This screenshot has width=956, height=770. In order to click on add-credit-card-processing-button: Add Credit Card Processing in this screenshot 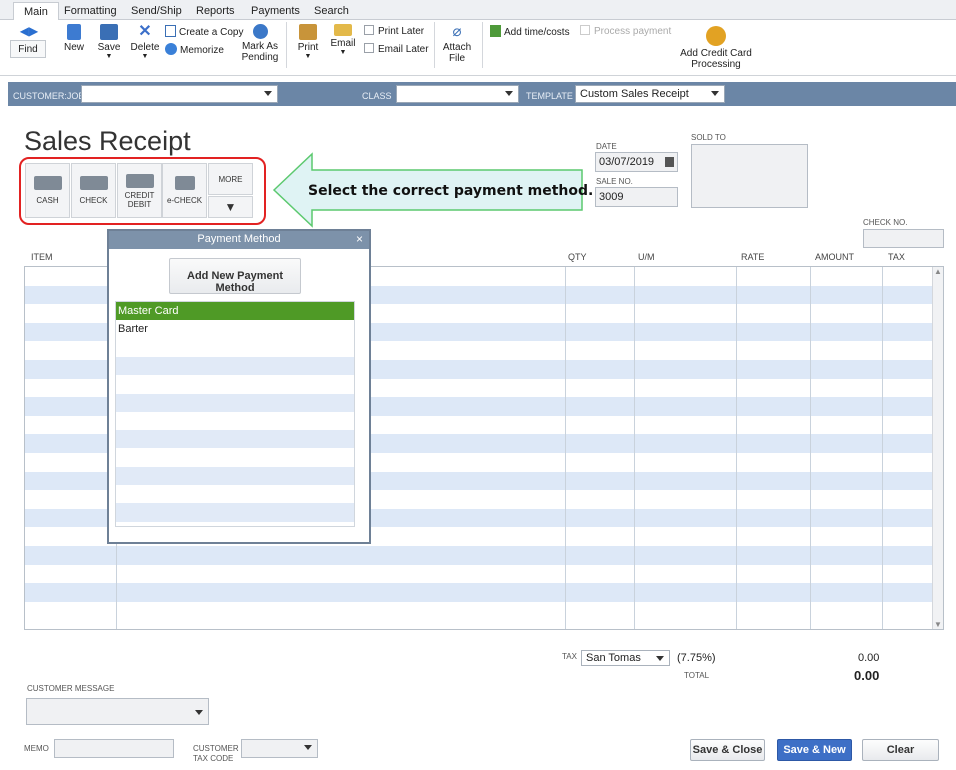, I will do `click(716, 48)`.